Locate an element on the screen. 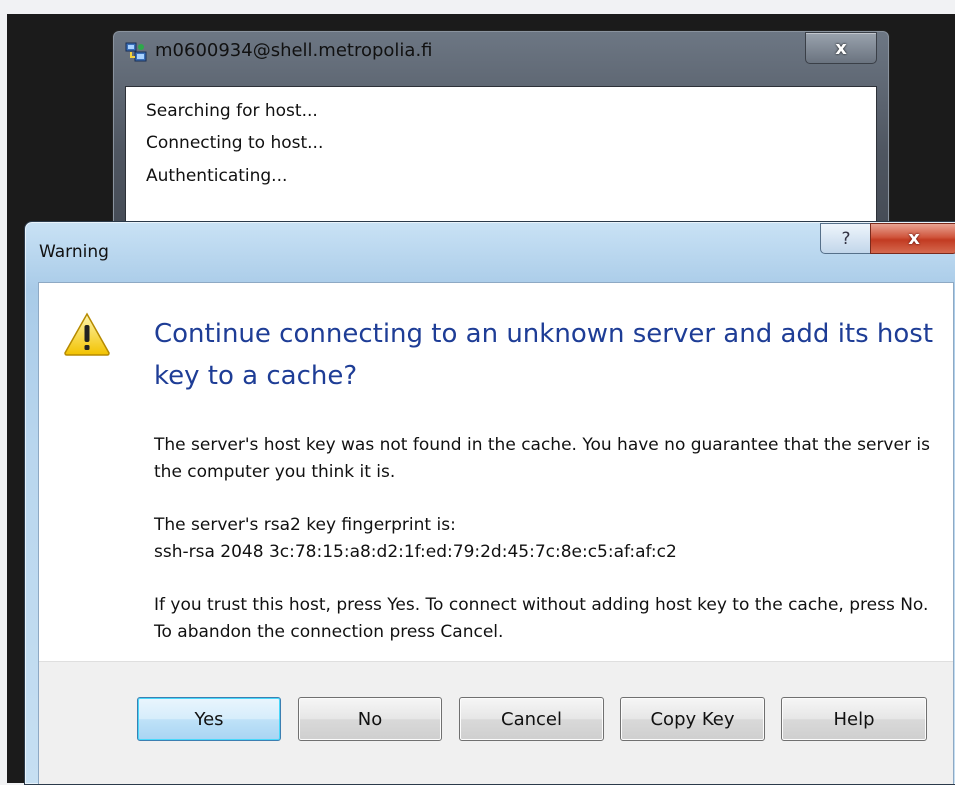  fingerprint-label: The server's rsa2 key fingerprint is: is located at coordinates (305, 525).